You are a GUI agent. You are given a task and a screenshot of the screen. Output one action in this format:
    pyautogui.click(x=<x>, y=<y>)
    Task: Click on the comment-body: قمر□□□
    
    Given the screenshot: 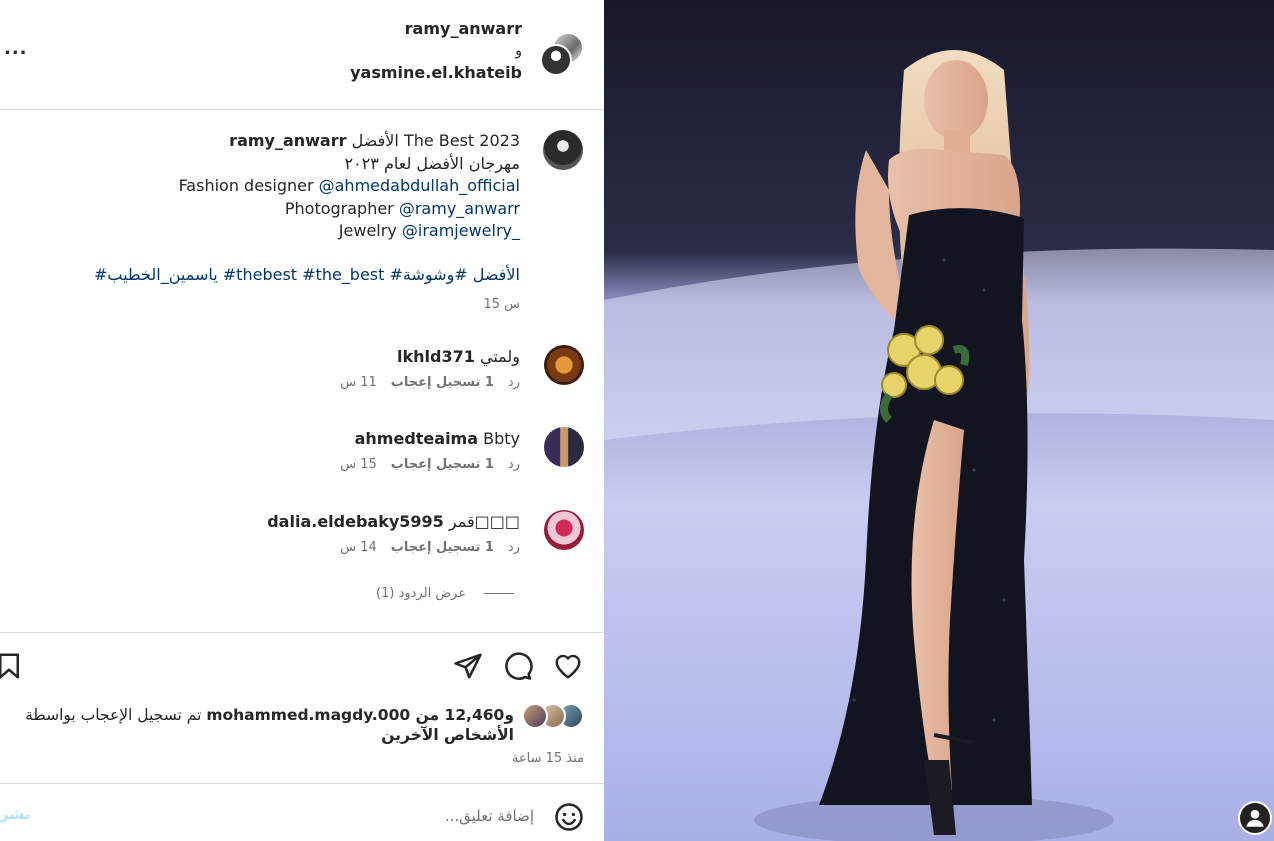 What is the action you would take?
    pyautogui.click(x=484, y=521)
    